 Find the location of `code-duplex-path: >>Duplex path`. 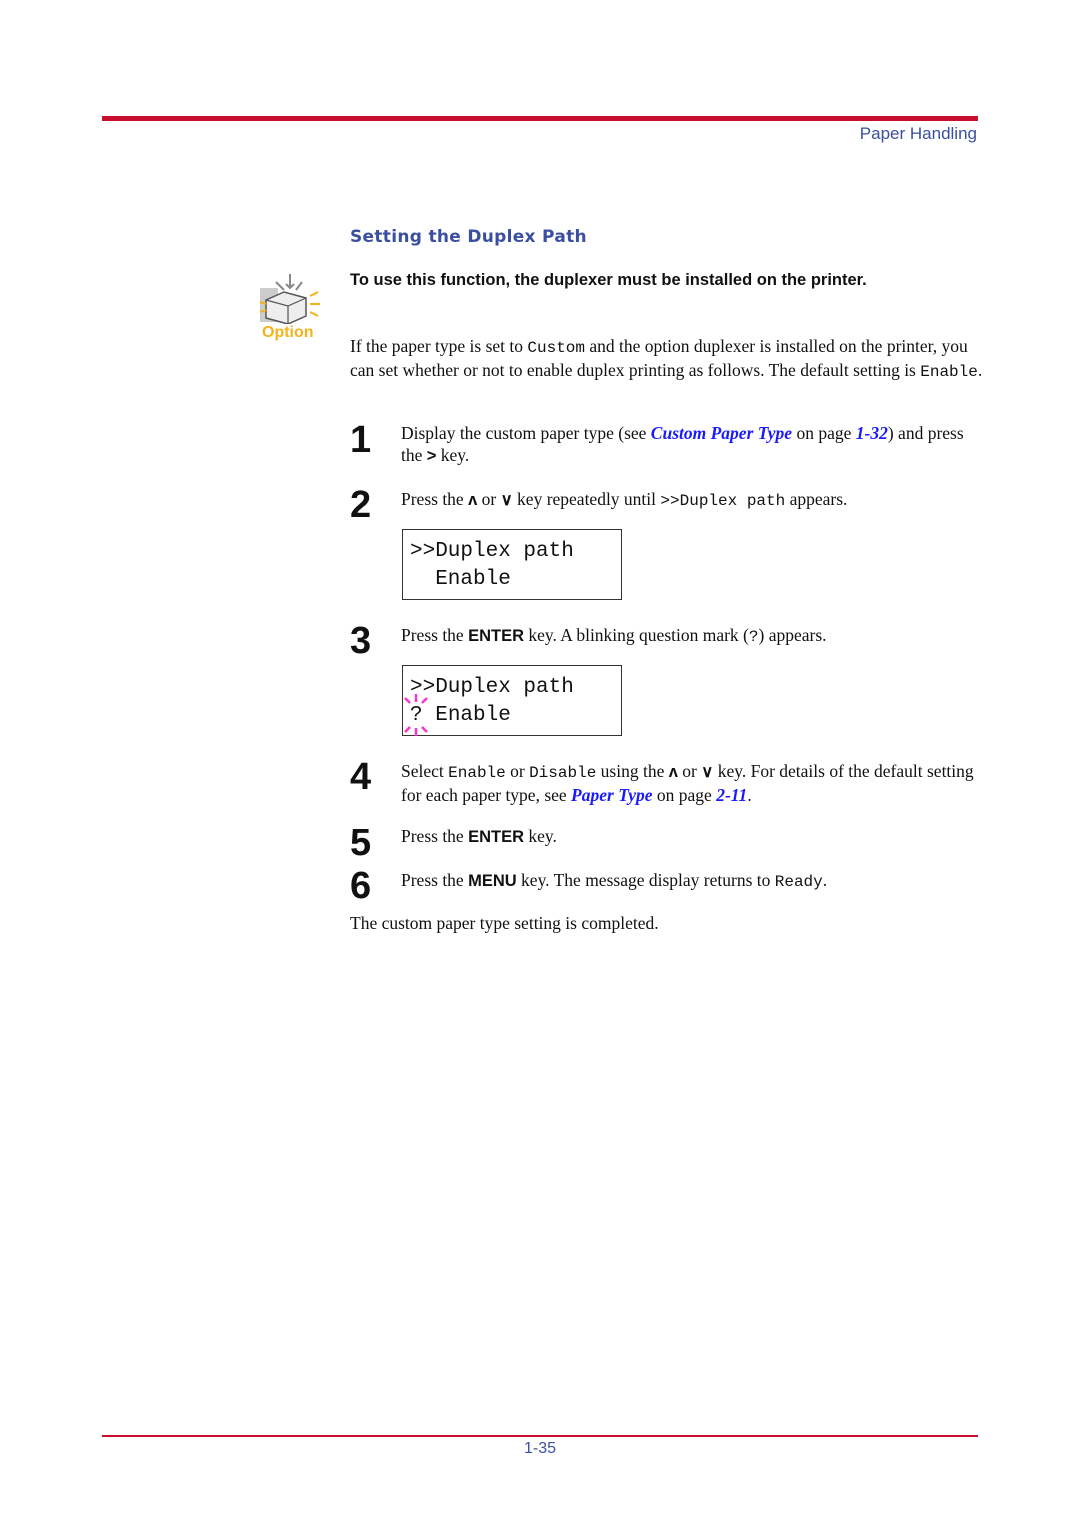

code-duplex-path: >>Duplex path is located at coordinates (723, 501).